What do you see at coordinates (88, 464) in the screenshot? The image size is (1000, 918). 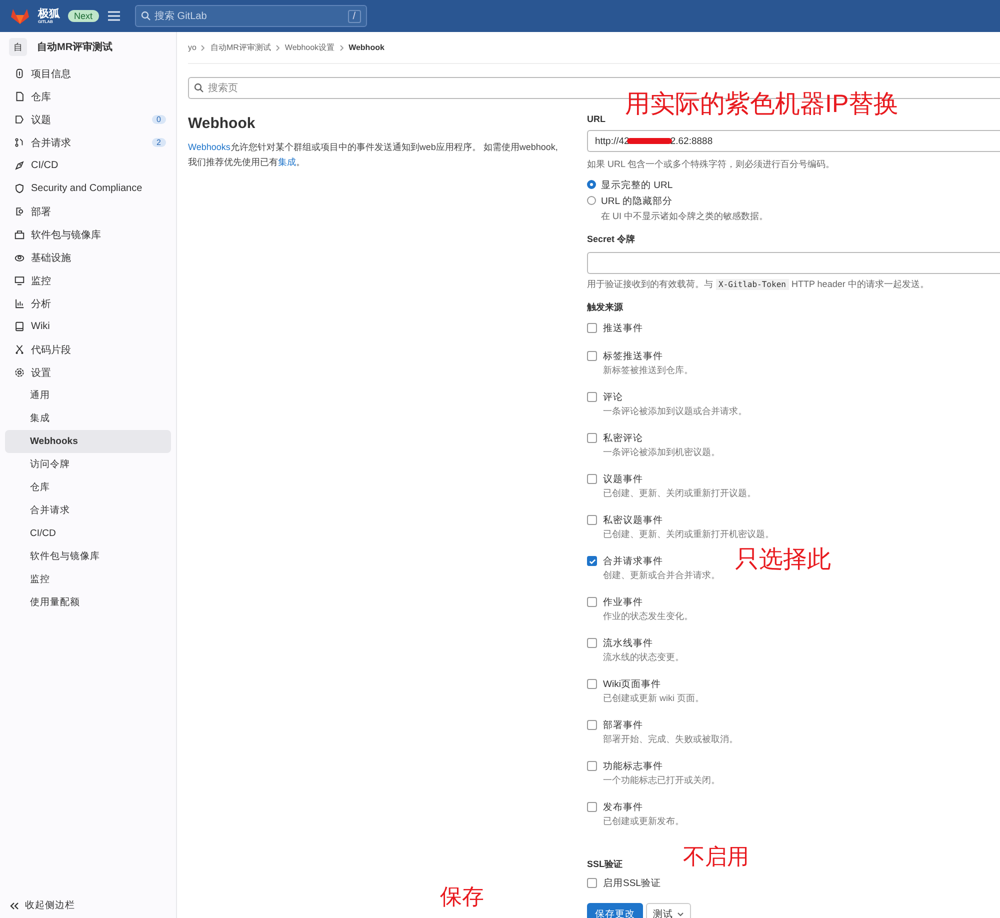 I see `sidebar-subitem: 访问令牌` at bounding box center [88, 464].